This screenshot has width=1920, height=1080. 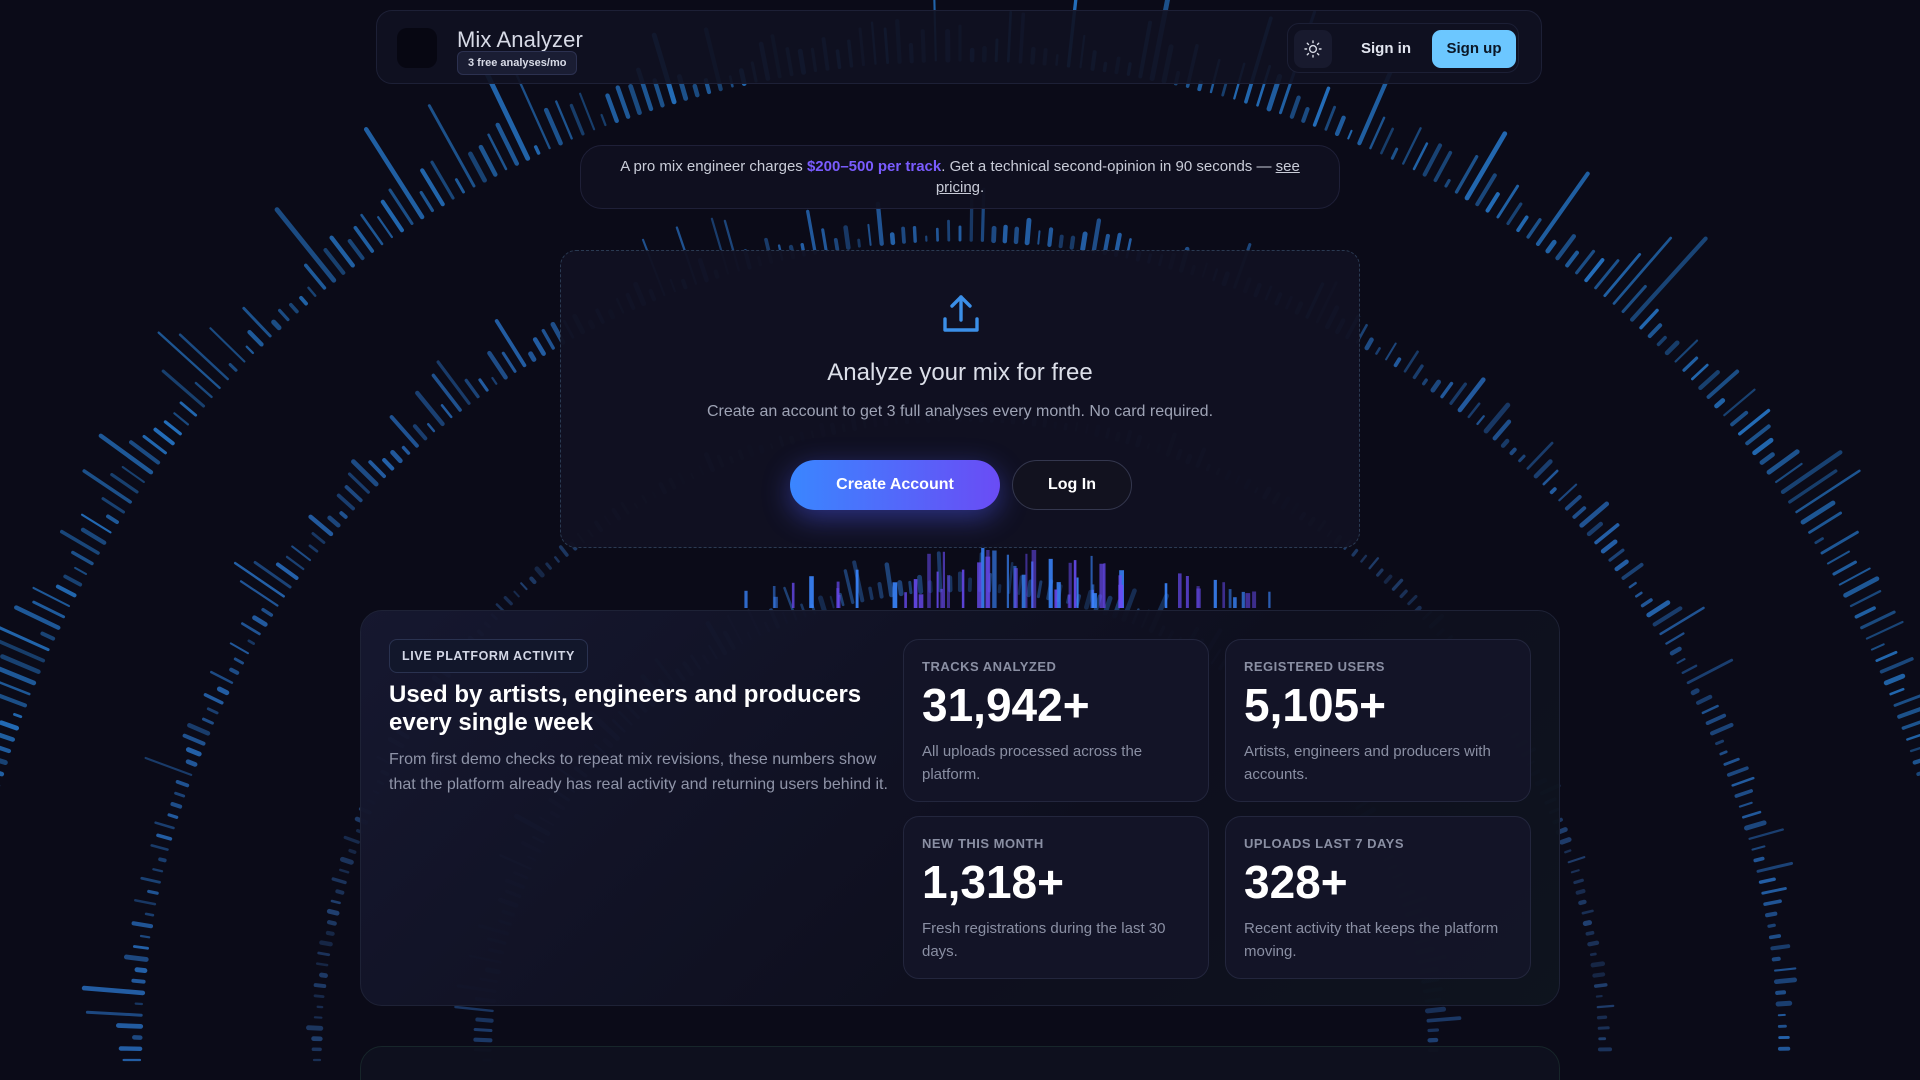 What do you see at coordinates (1386, 49) in the screenshot?
I see `sign-in-button: Sign in` at bounding box center [1386, 49].